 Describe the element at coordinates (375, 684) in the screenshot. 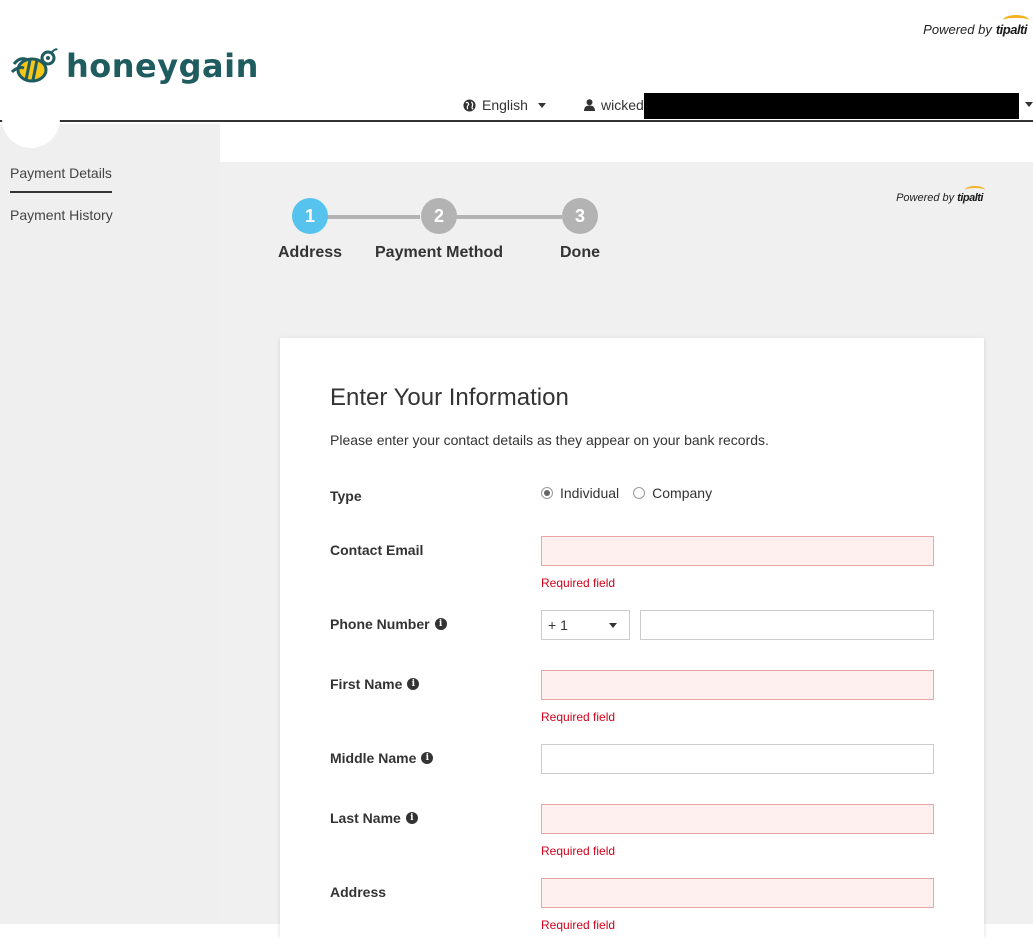

I see `first-name-label: First Name i` at that location.